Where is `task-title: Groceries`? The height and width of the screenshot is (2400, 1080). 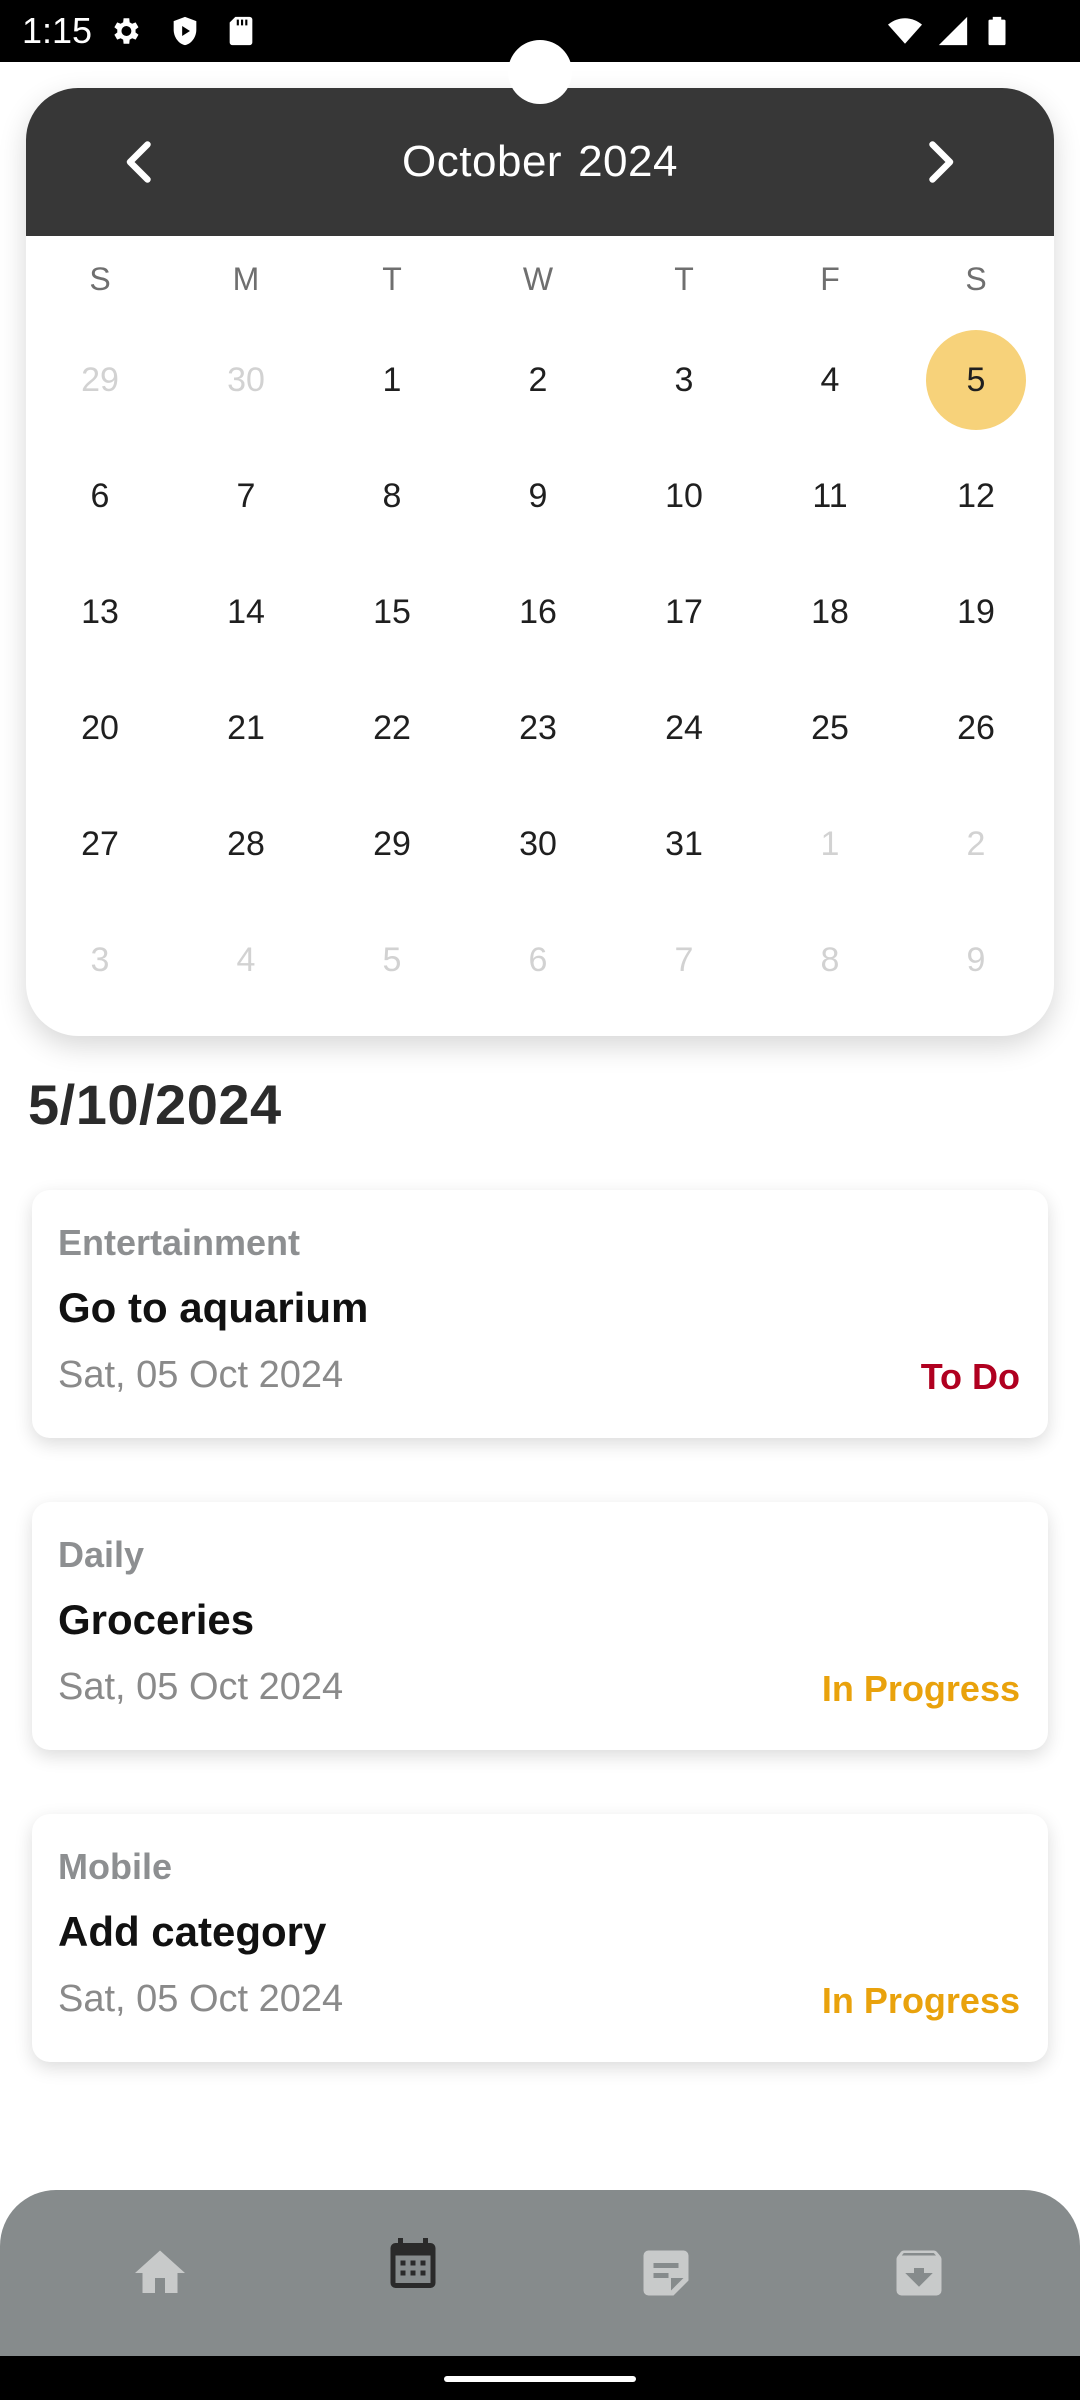 task-title: Groceries is located at coordinates (156, 1619).